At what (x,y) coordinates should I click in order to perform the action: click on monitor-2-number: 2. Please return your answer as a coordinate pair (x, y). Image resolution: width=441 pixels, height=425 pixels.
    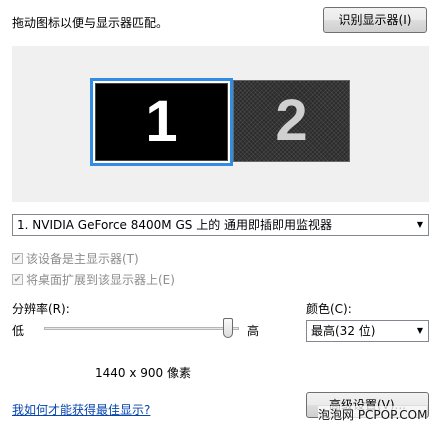
    Looking at the image, I should click on (291, 120).